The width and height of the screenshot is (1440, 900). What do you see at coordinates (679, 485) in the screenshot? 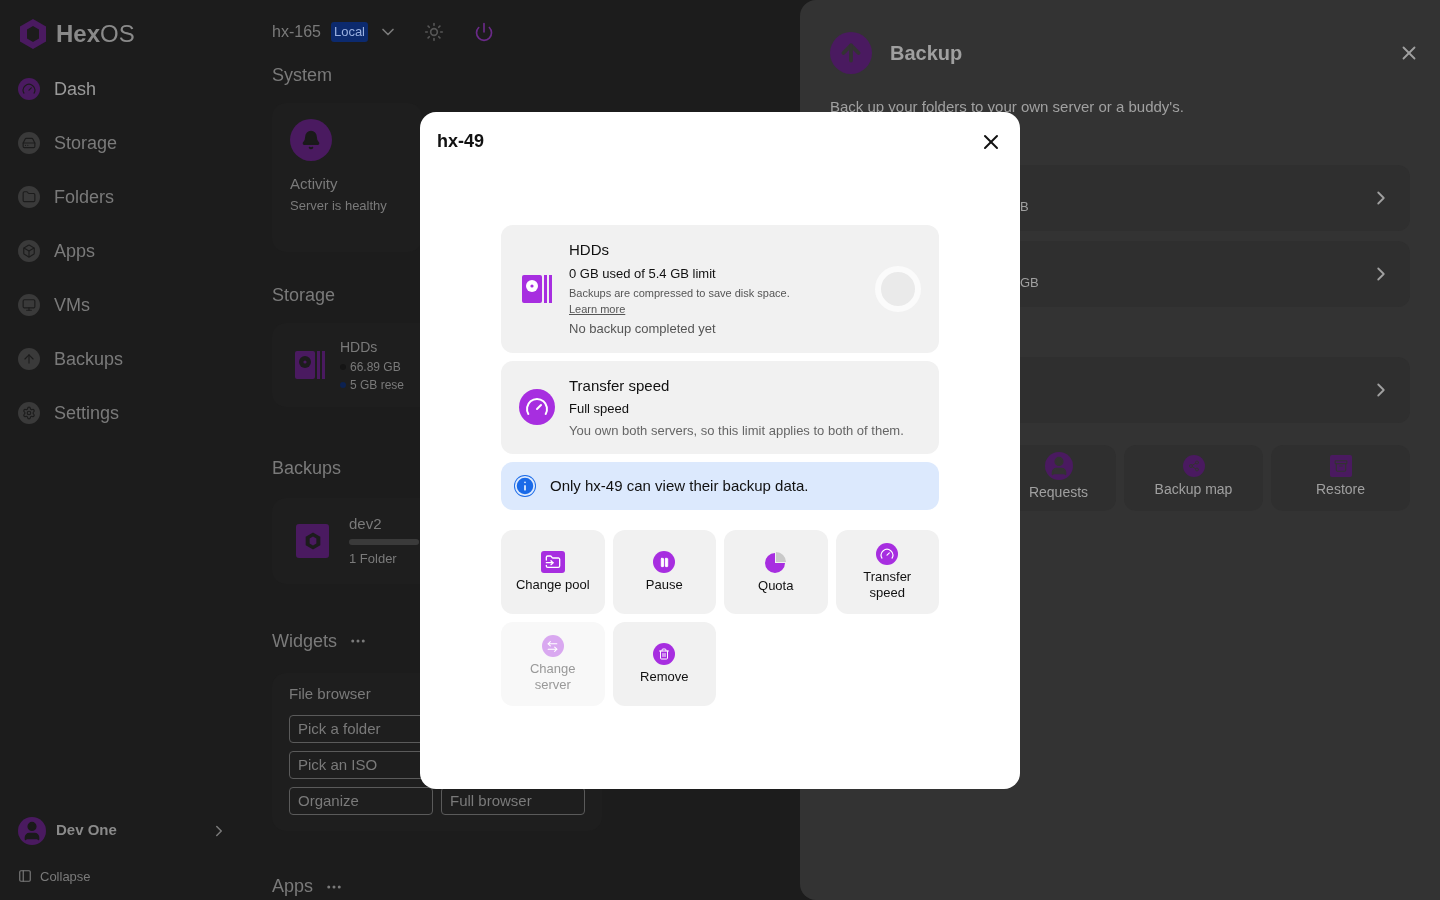
I see `info-text: Only hx-49 can view their backup data.` at bounding box center [679, 485].